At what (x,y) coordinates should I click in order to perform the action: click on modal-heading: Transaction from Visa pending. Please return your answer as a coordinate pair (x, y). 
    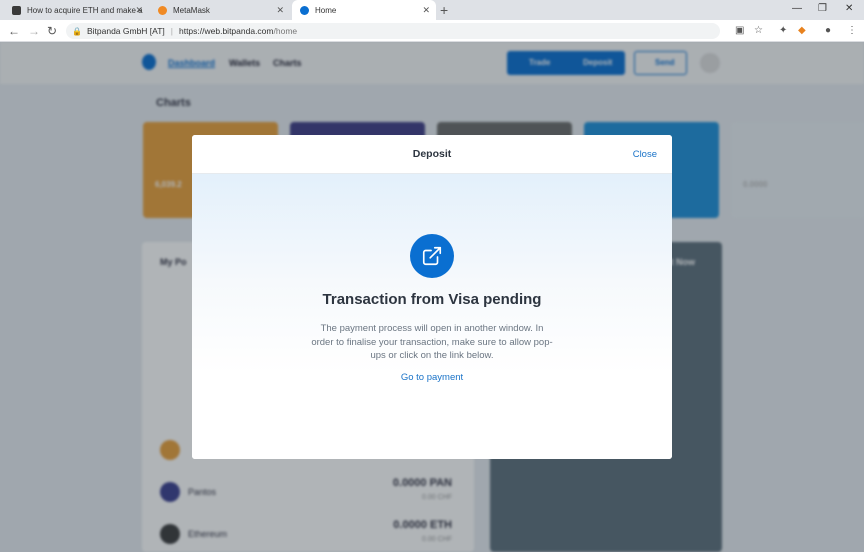
    Looking at the image, I should click on (432, 299).